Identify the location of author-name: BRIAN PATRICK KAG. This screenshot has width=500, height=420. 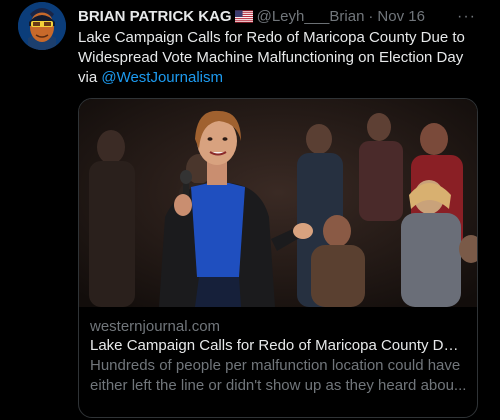
(155, 16).